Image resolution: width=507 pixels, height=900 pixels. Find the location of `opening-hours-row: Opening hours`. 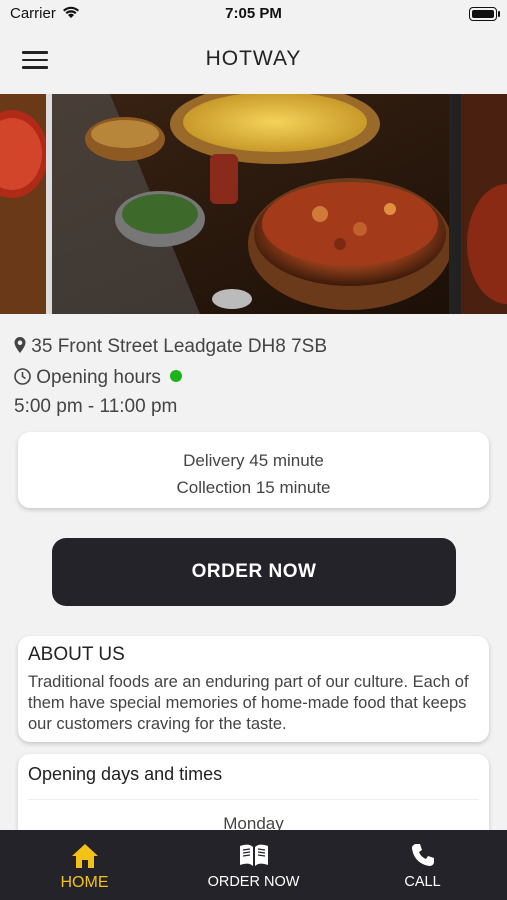

opening-hours-row: Opening hours is located at coordinates (98, 378).